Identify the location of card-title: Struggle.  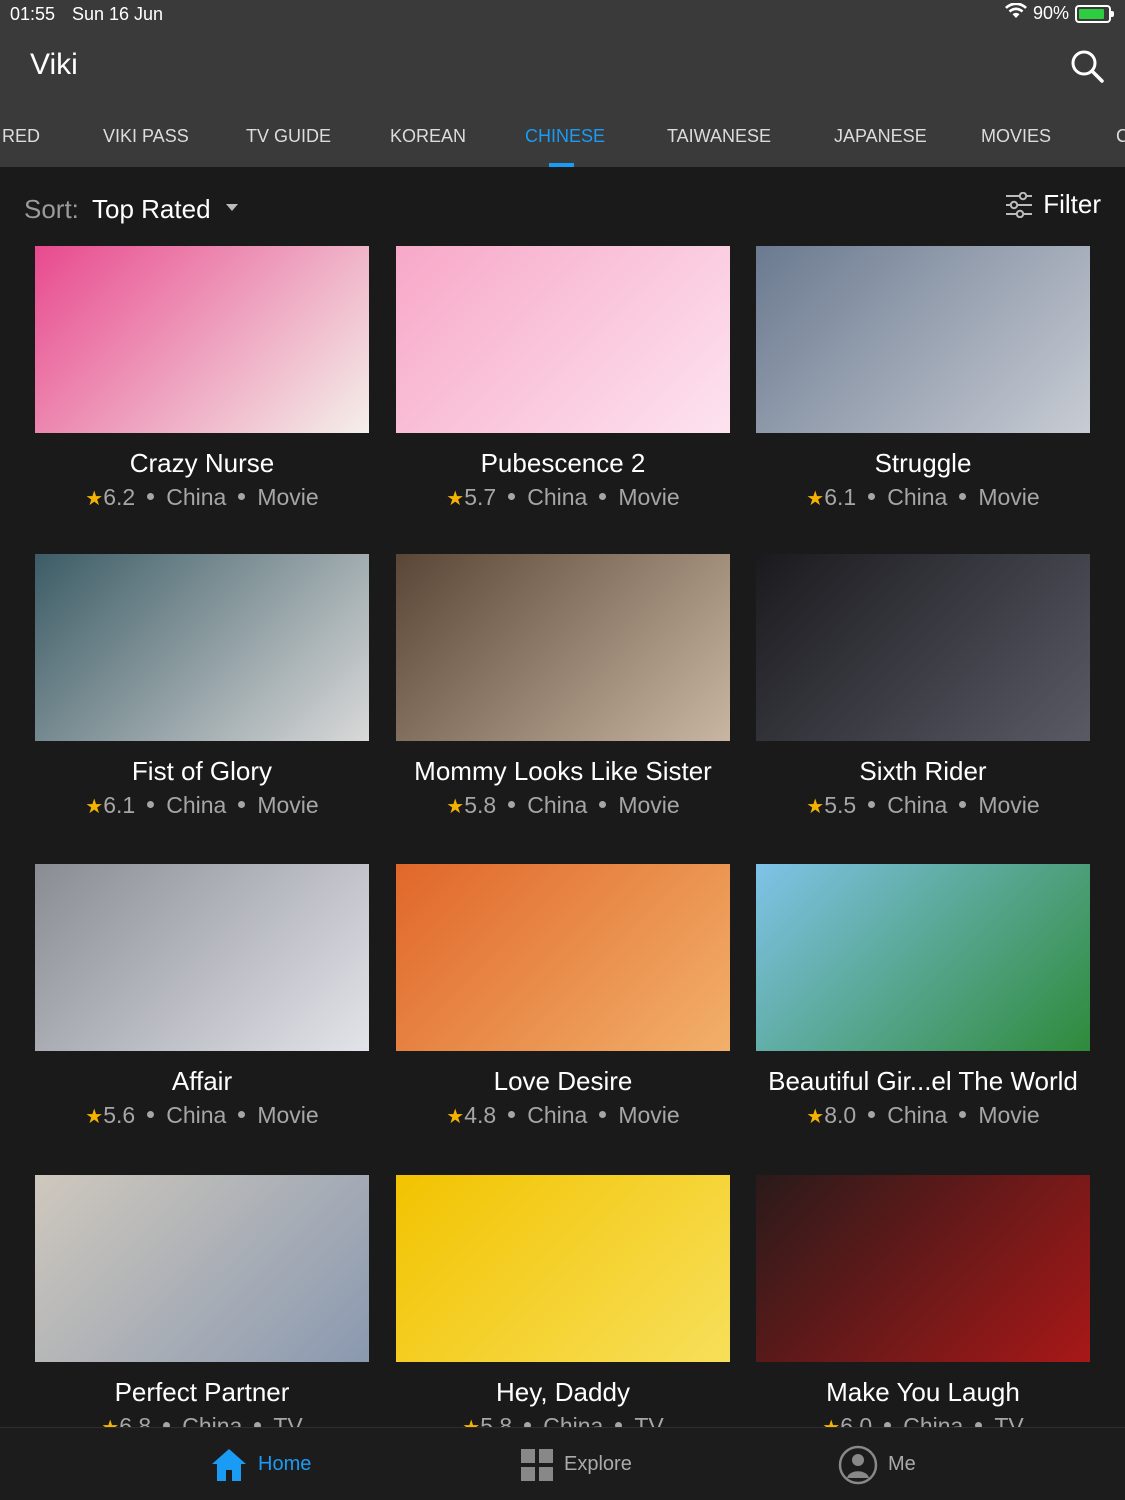
(923, 463).